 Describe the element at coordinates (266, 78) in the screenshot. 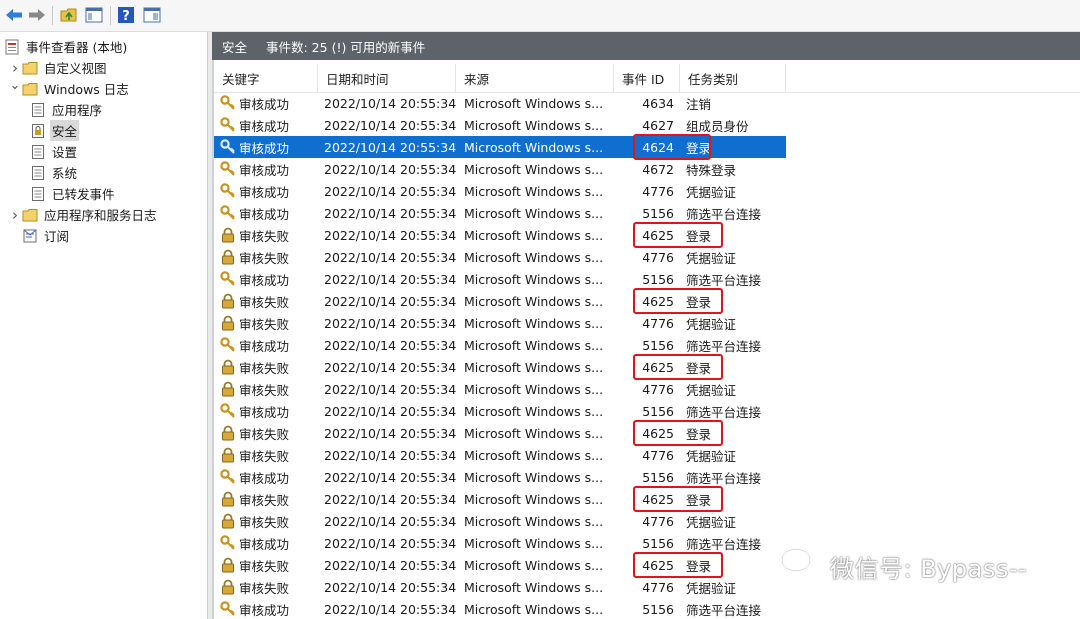

I see `column-keyword: 关键字` at that location.